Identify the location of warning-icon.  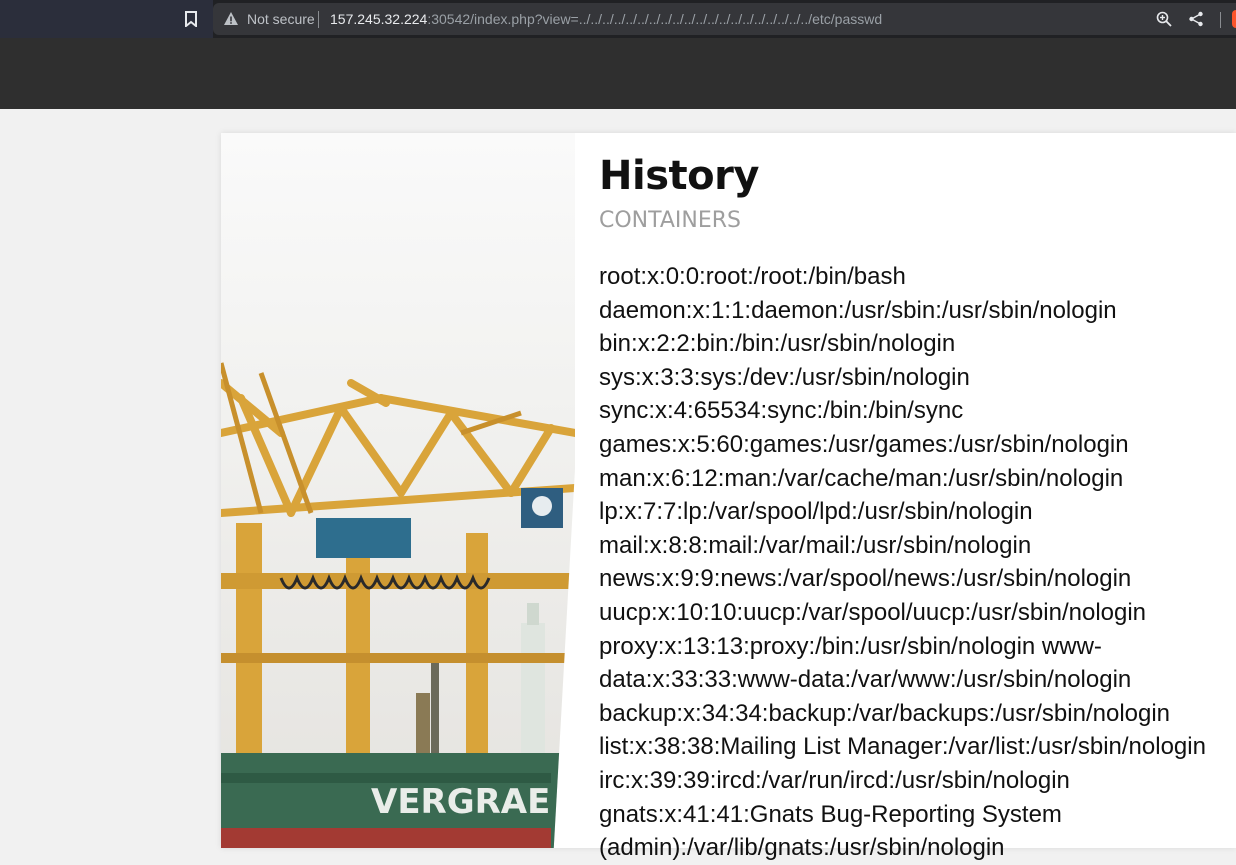
(231, 19).